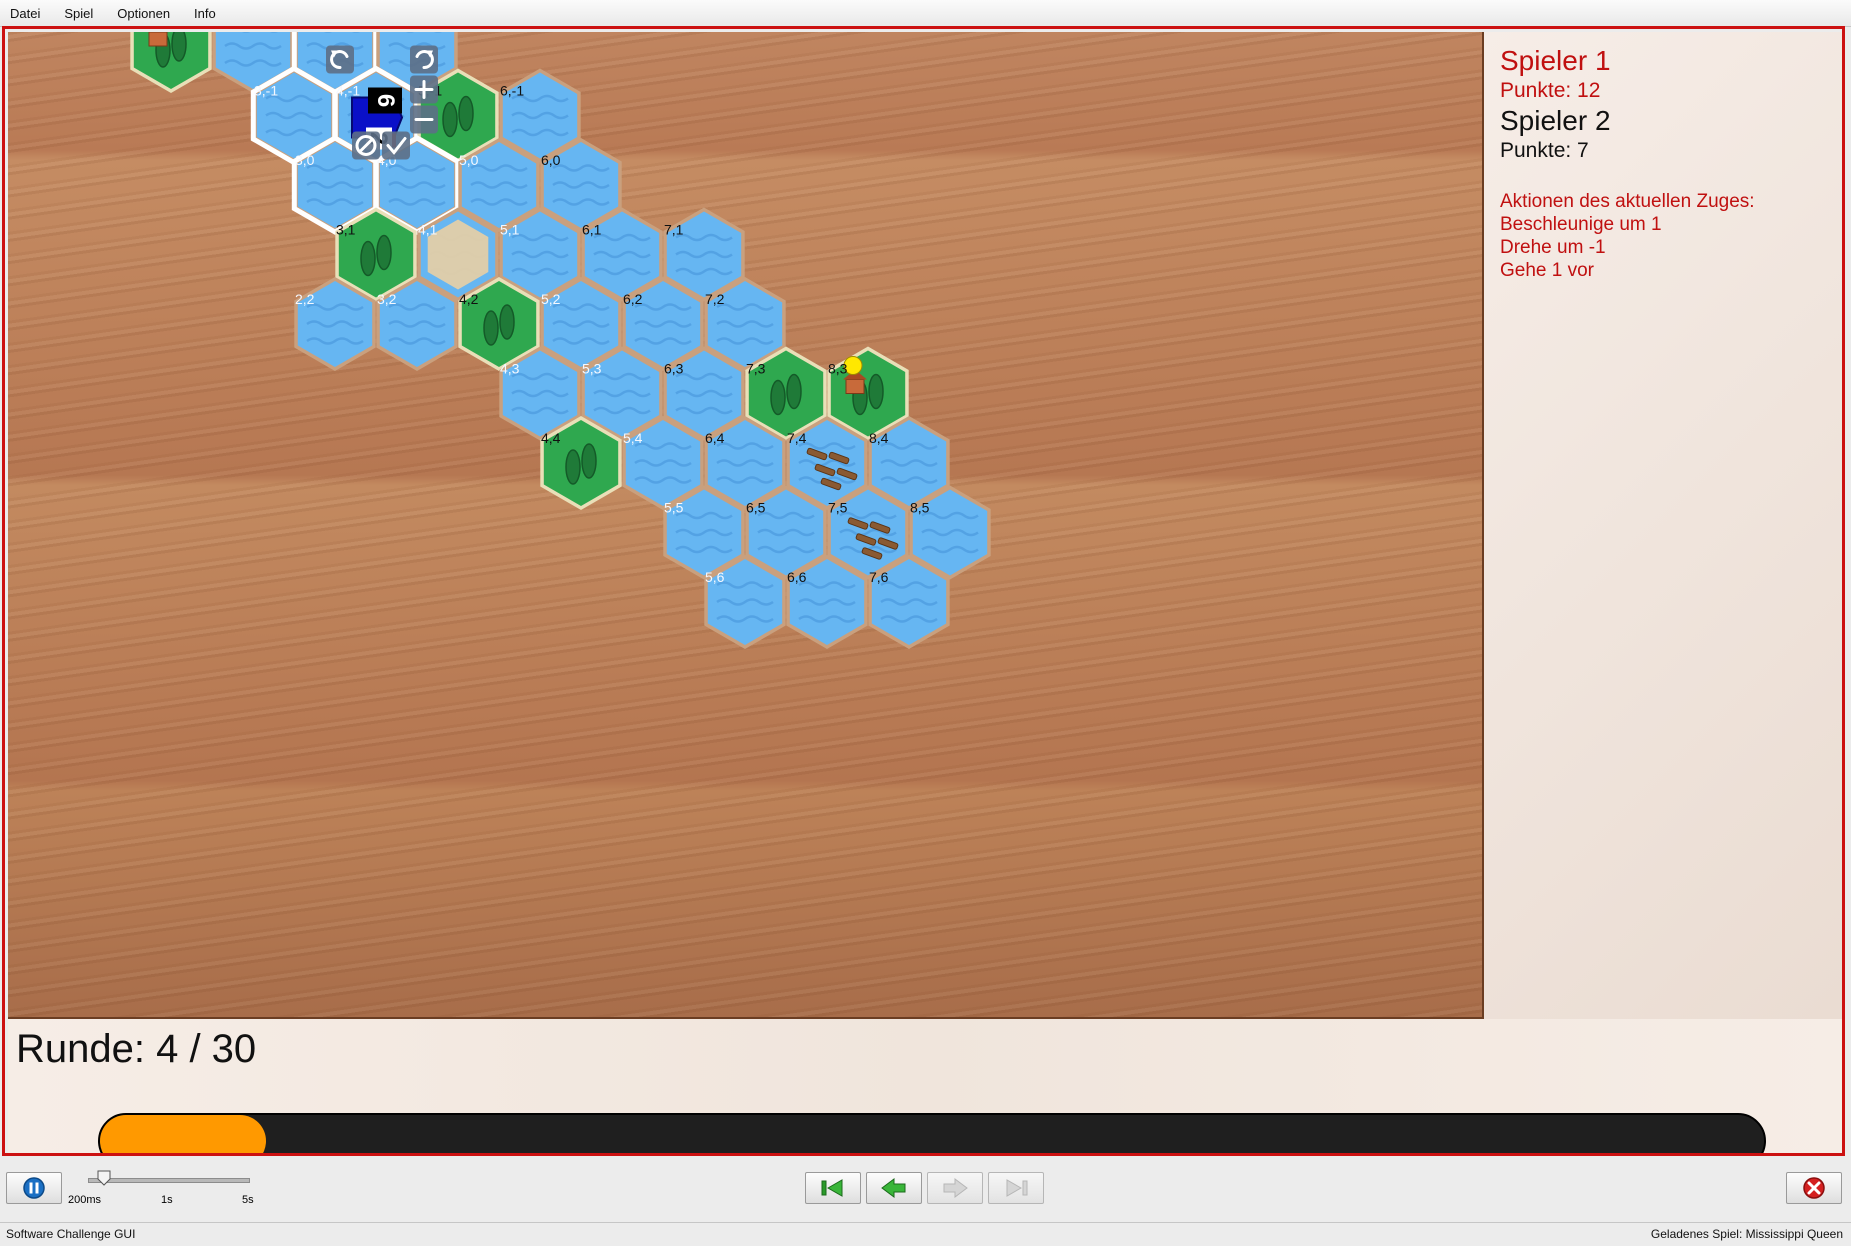  What do you see at coordinates (207, 13) in the screenshot?
I see `menu-info: Info` at bounding box center [207, 13].